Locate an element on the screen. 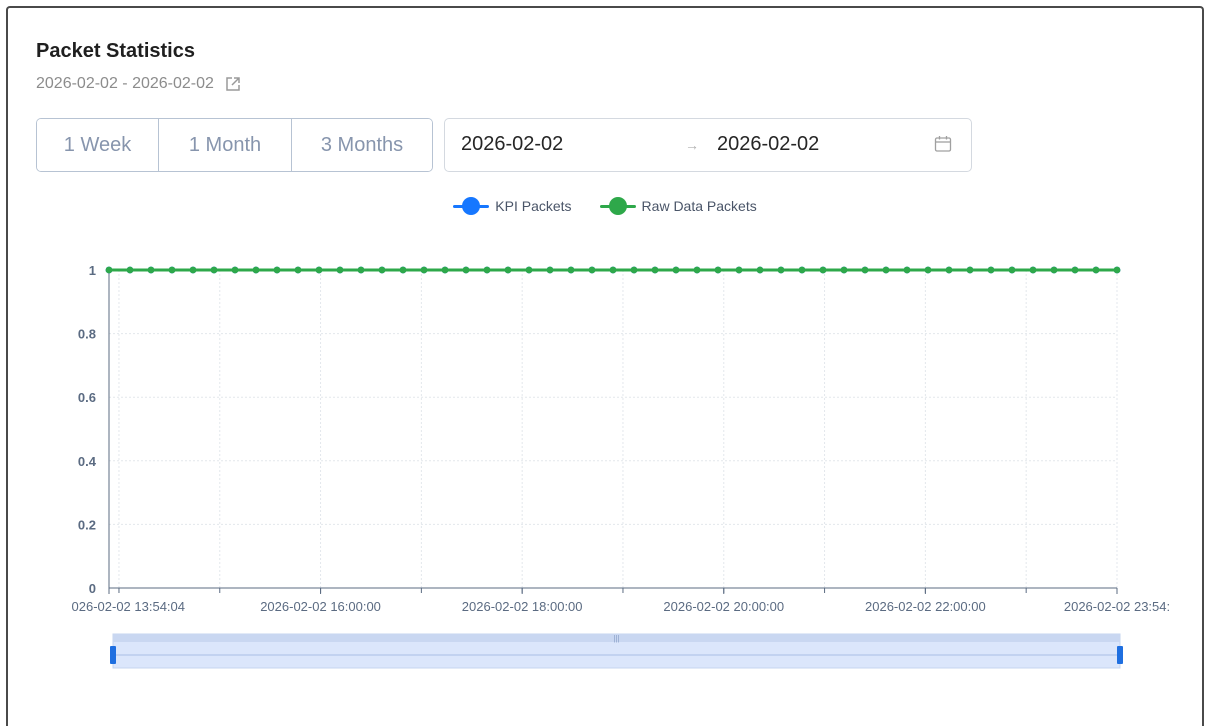 This screenshot has height=726, width=1210. x-tick-label: 026-02-02 13:54:04 is located at coordinates (128, 606).